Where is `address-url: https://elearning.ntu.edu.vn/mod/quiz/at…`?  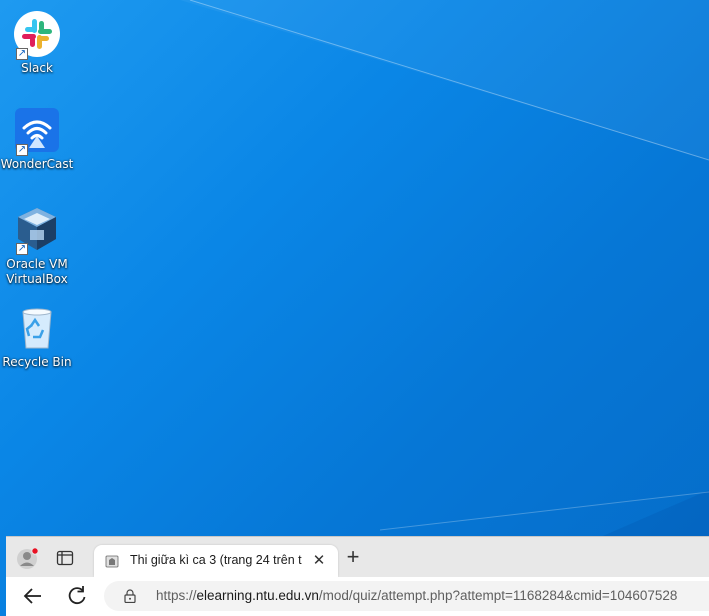
address-url: https://elearning.ntu.edu.vn/mod/quiz/at… is located at coordinates (416, 595).